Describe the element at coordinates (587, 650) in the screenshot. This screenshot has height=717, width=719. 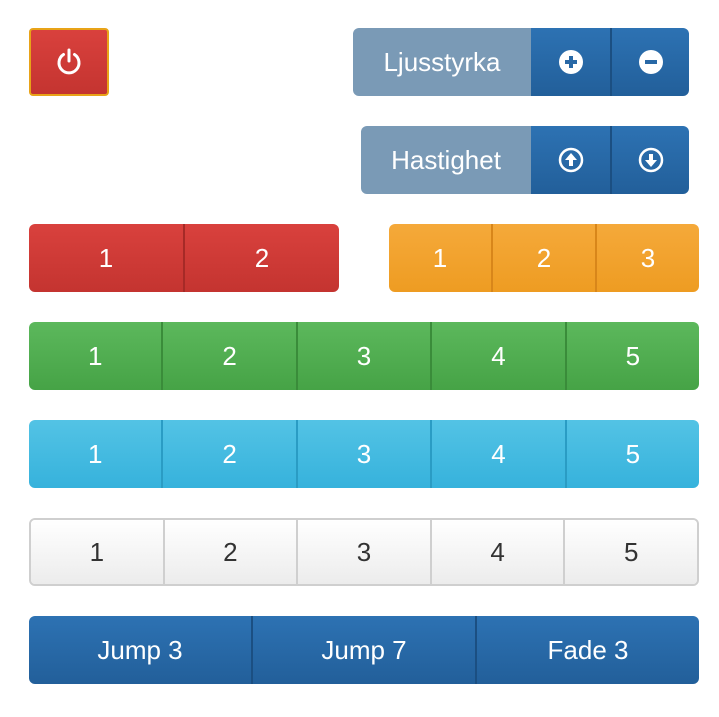
I see `effect-fade-3-button: Fade 3` at that location.